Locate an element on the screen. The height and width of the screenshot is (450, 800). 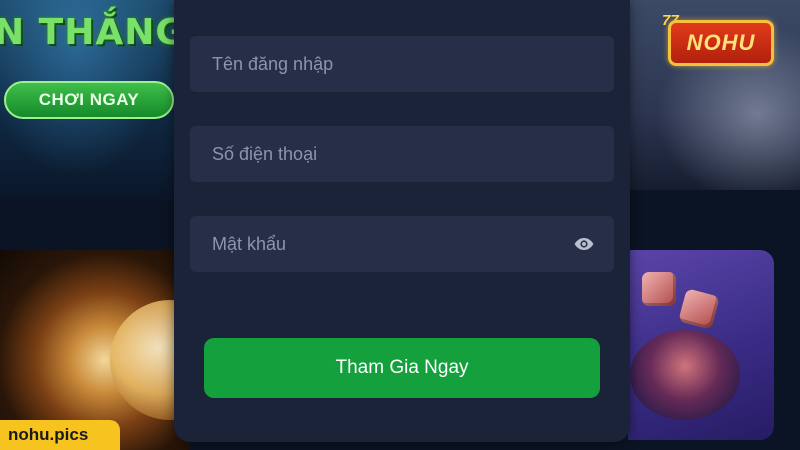
brand-logo: NOHU is located at coordinates (721, 43).